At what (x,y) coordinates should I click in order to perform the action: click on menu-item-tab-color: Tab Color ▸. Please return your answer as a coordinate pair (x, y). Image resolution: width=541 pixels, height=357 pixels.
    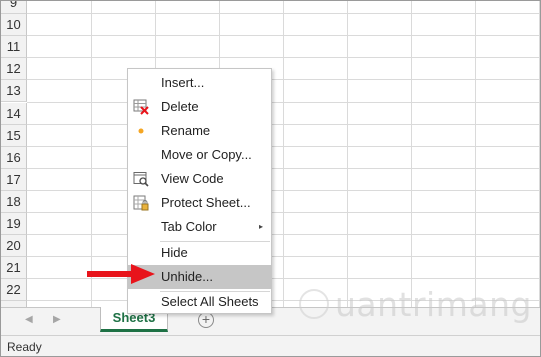
    Looking at the image, I should click on (199, 227).